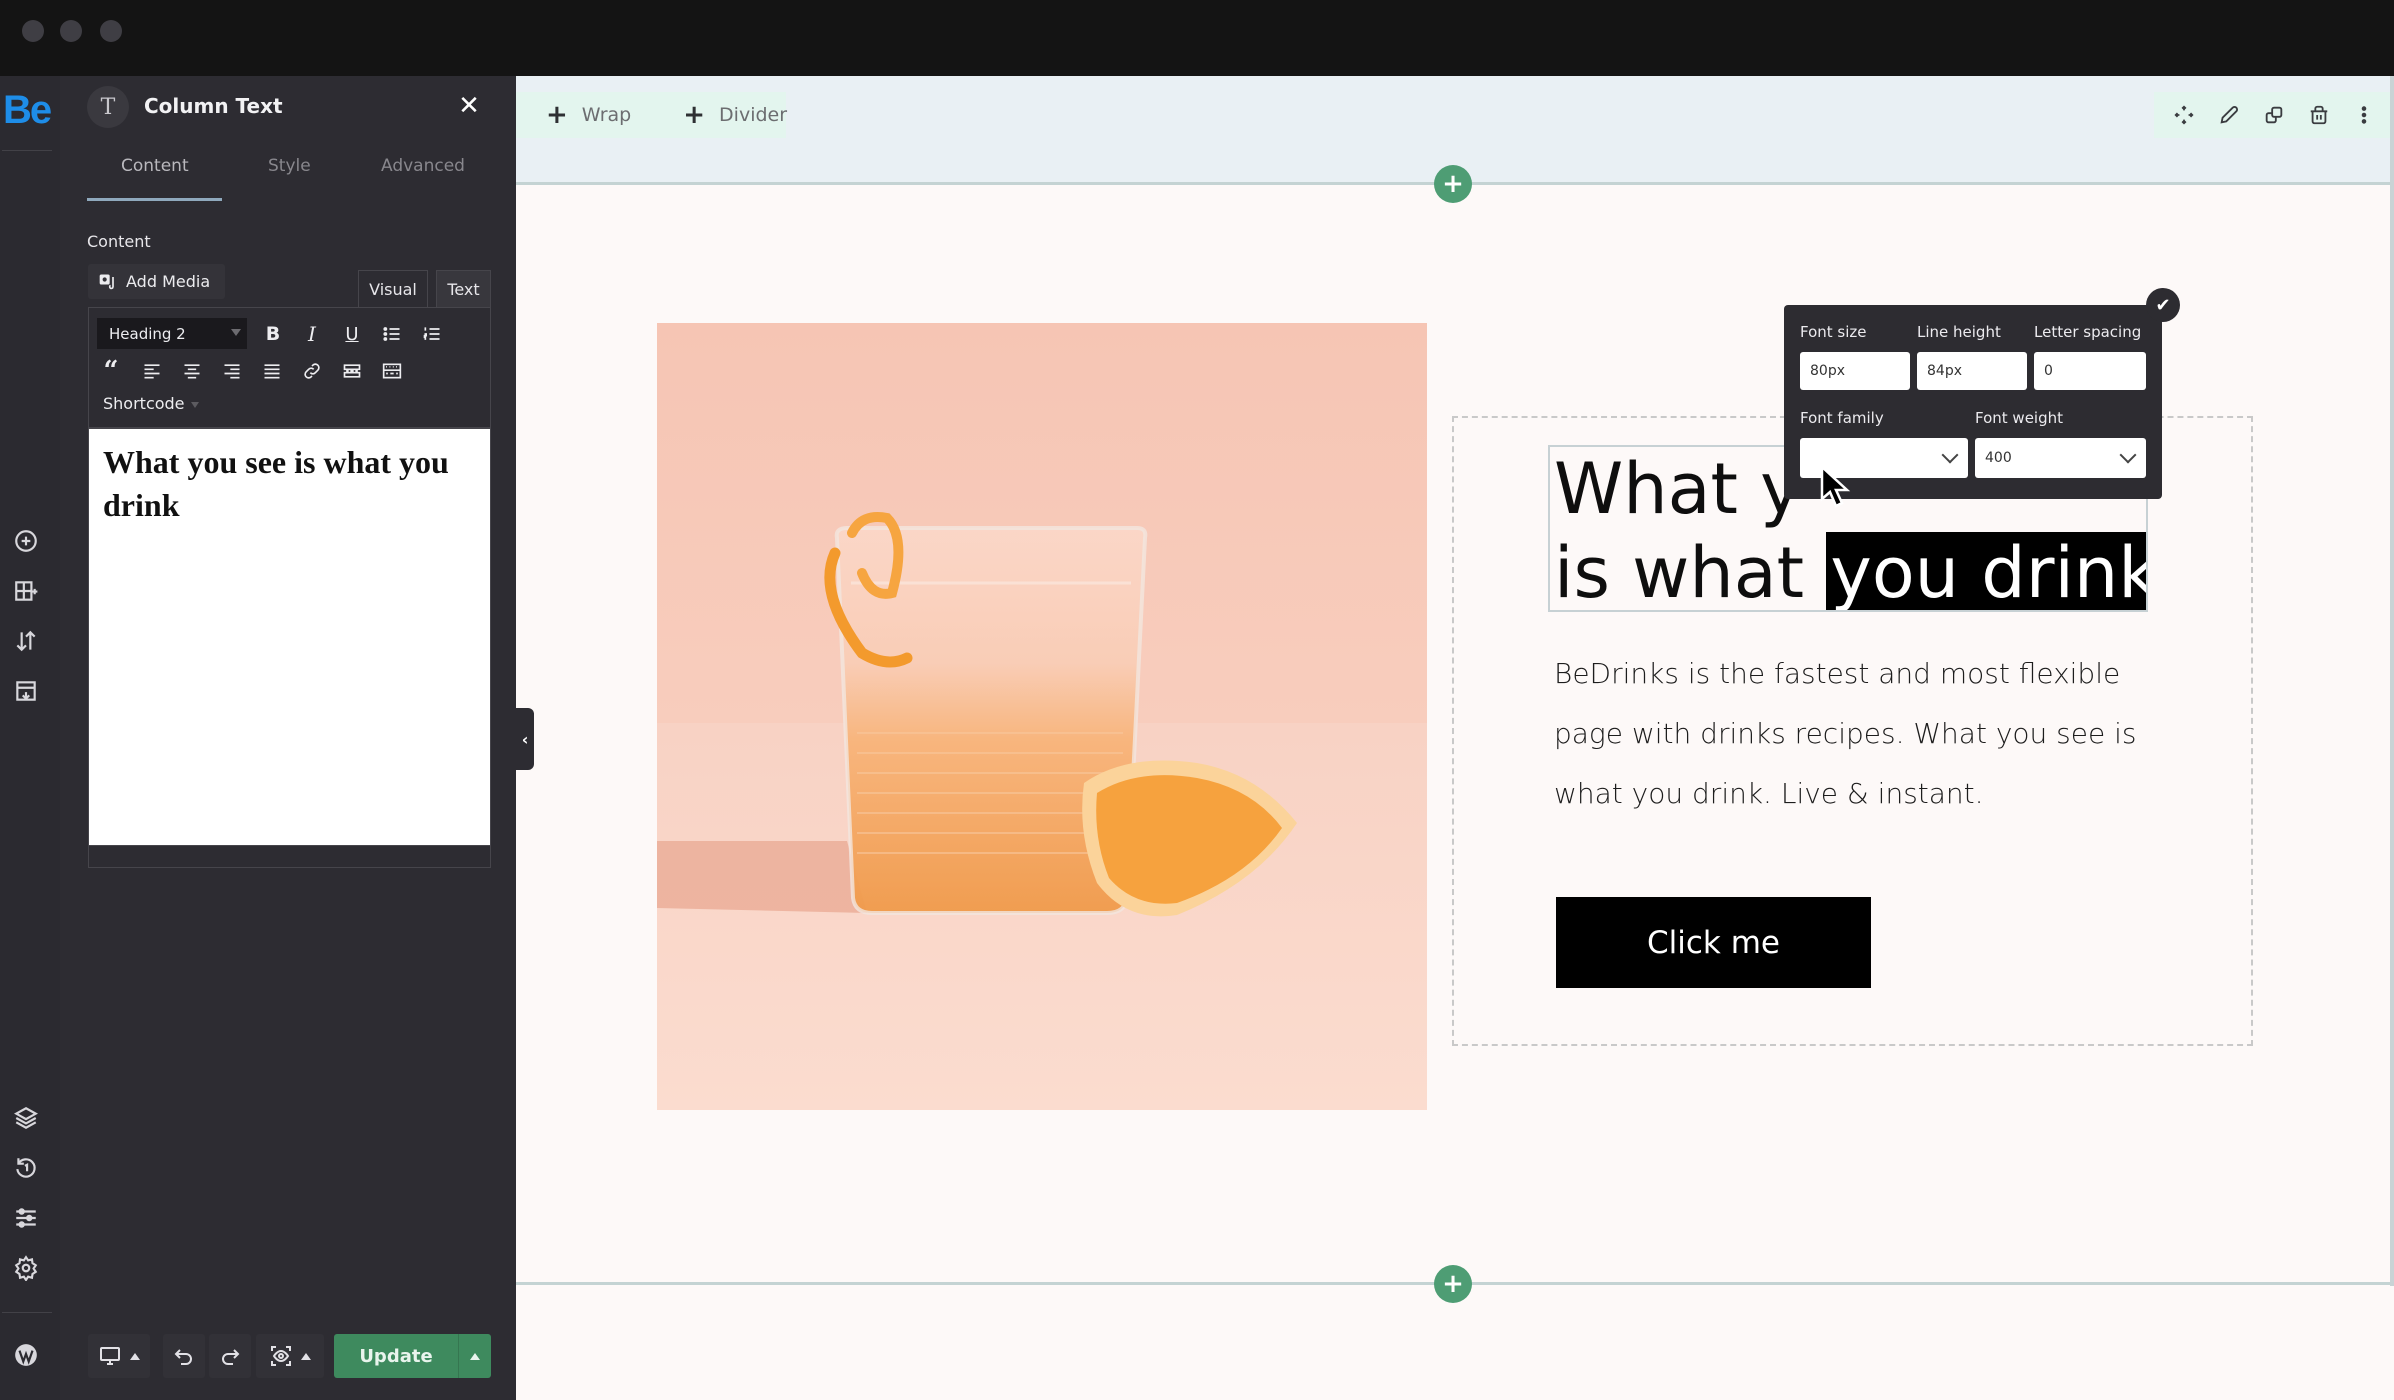 The height and width of the screenshot is (1400, 2394). Describe the element at coordinates (2364, 115) in the screenshot. I see `more-icon` at that location.